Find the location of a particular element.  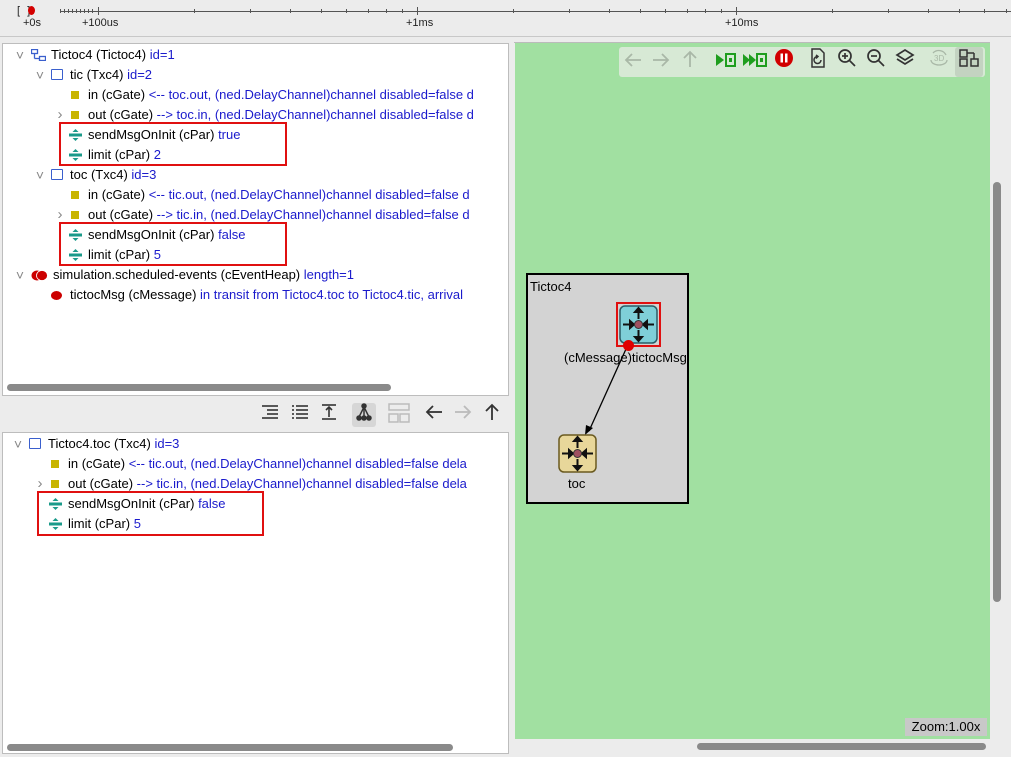

tree-row-toc: toc (Txc4) id=3 is located at coordinates (279, 175).